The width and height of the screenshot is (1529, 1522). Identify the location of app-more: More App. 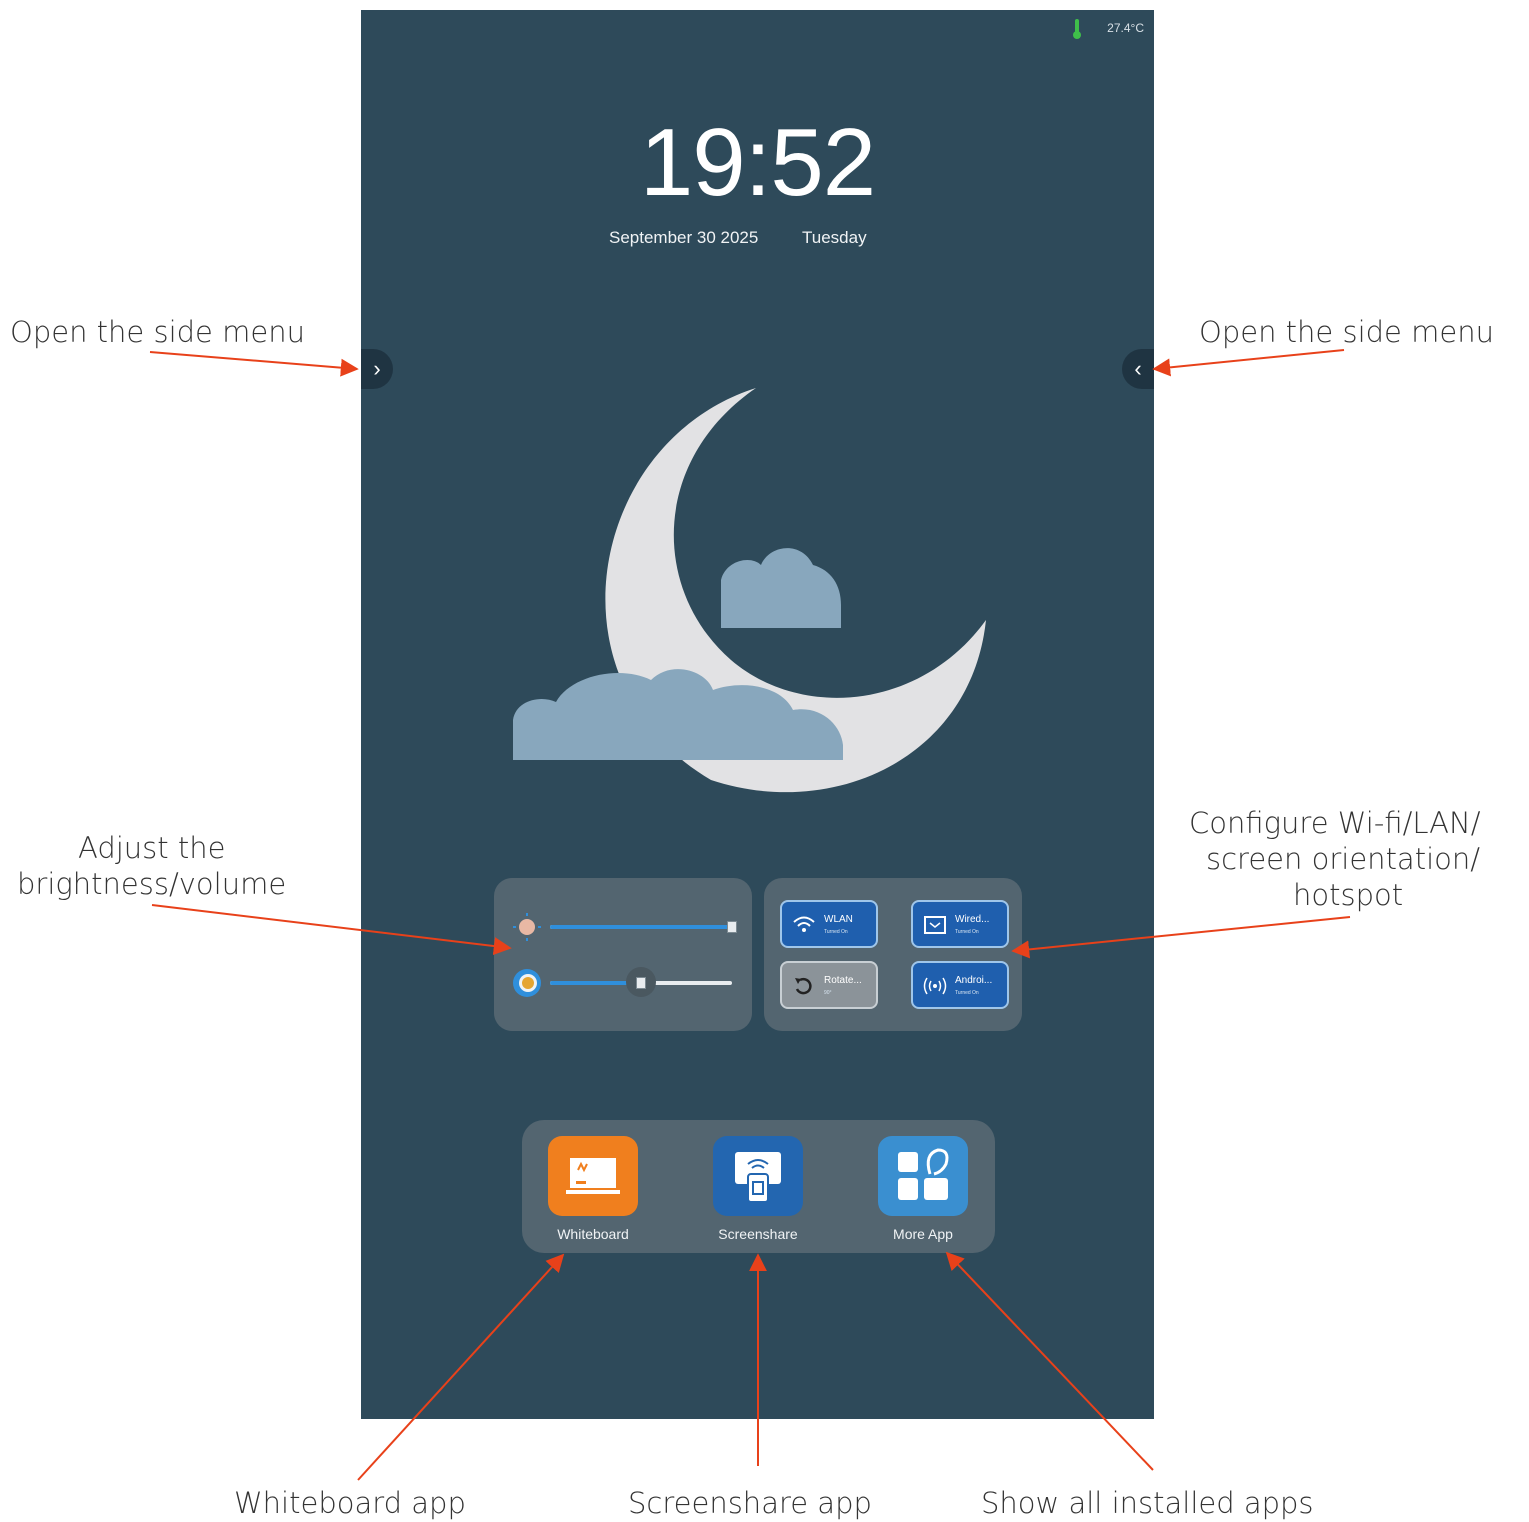
(923, 1189).